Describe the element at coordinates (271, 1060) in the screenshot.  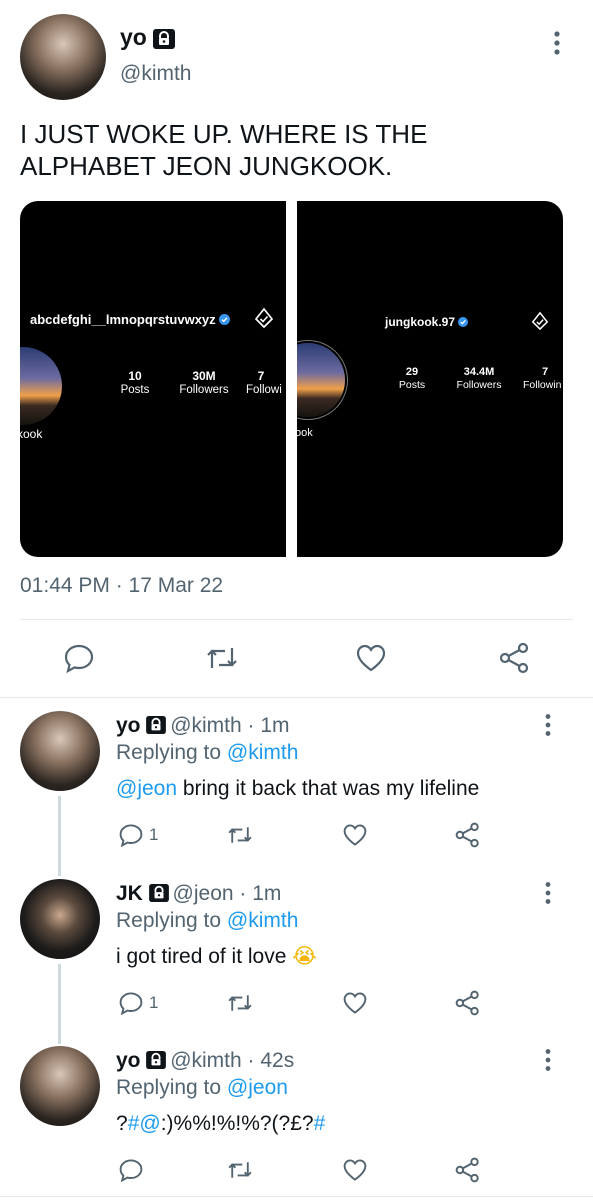
I see `reply-time: · 42s` at that location.